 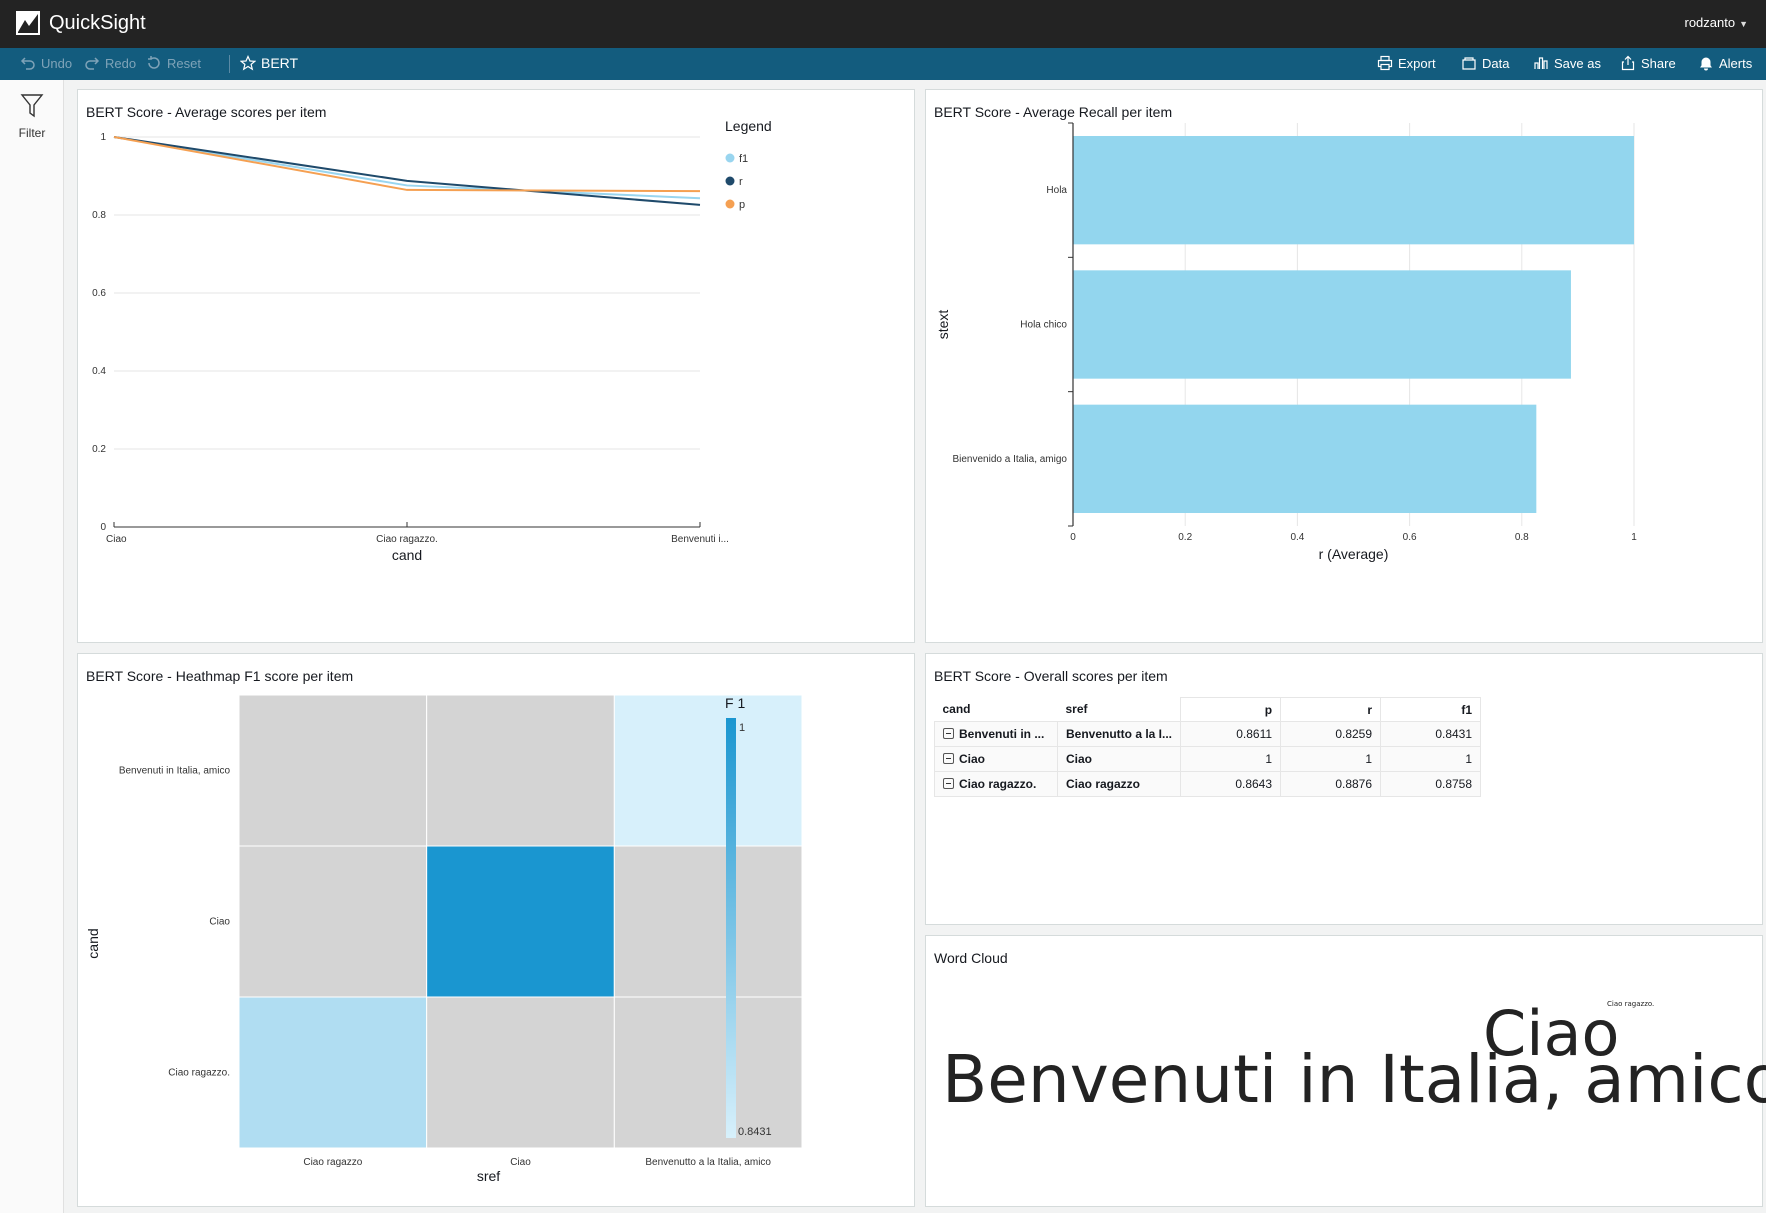 I want to click on y-tick-label: 1, so click(x=103, y=137).